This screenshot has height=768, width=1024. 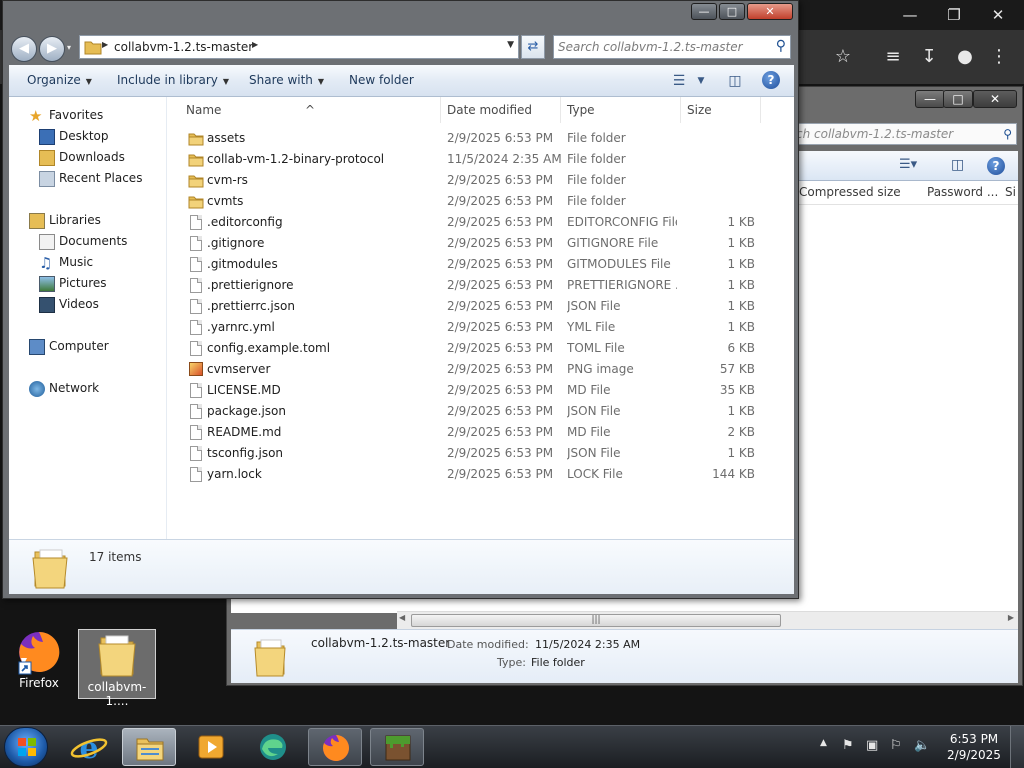 What do you see at coordinates (922, 745) in the screenshot?
I see `volume-icon: 🔈` at bounding box center [922, 745].